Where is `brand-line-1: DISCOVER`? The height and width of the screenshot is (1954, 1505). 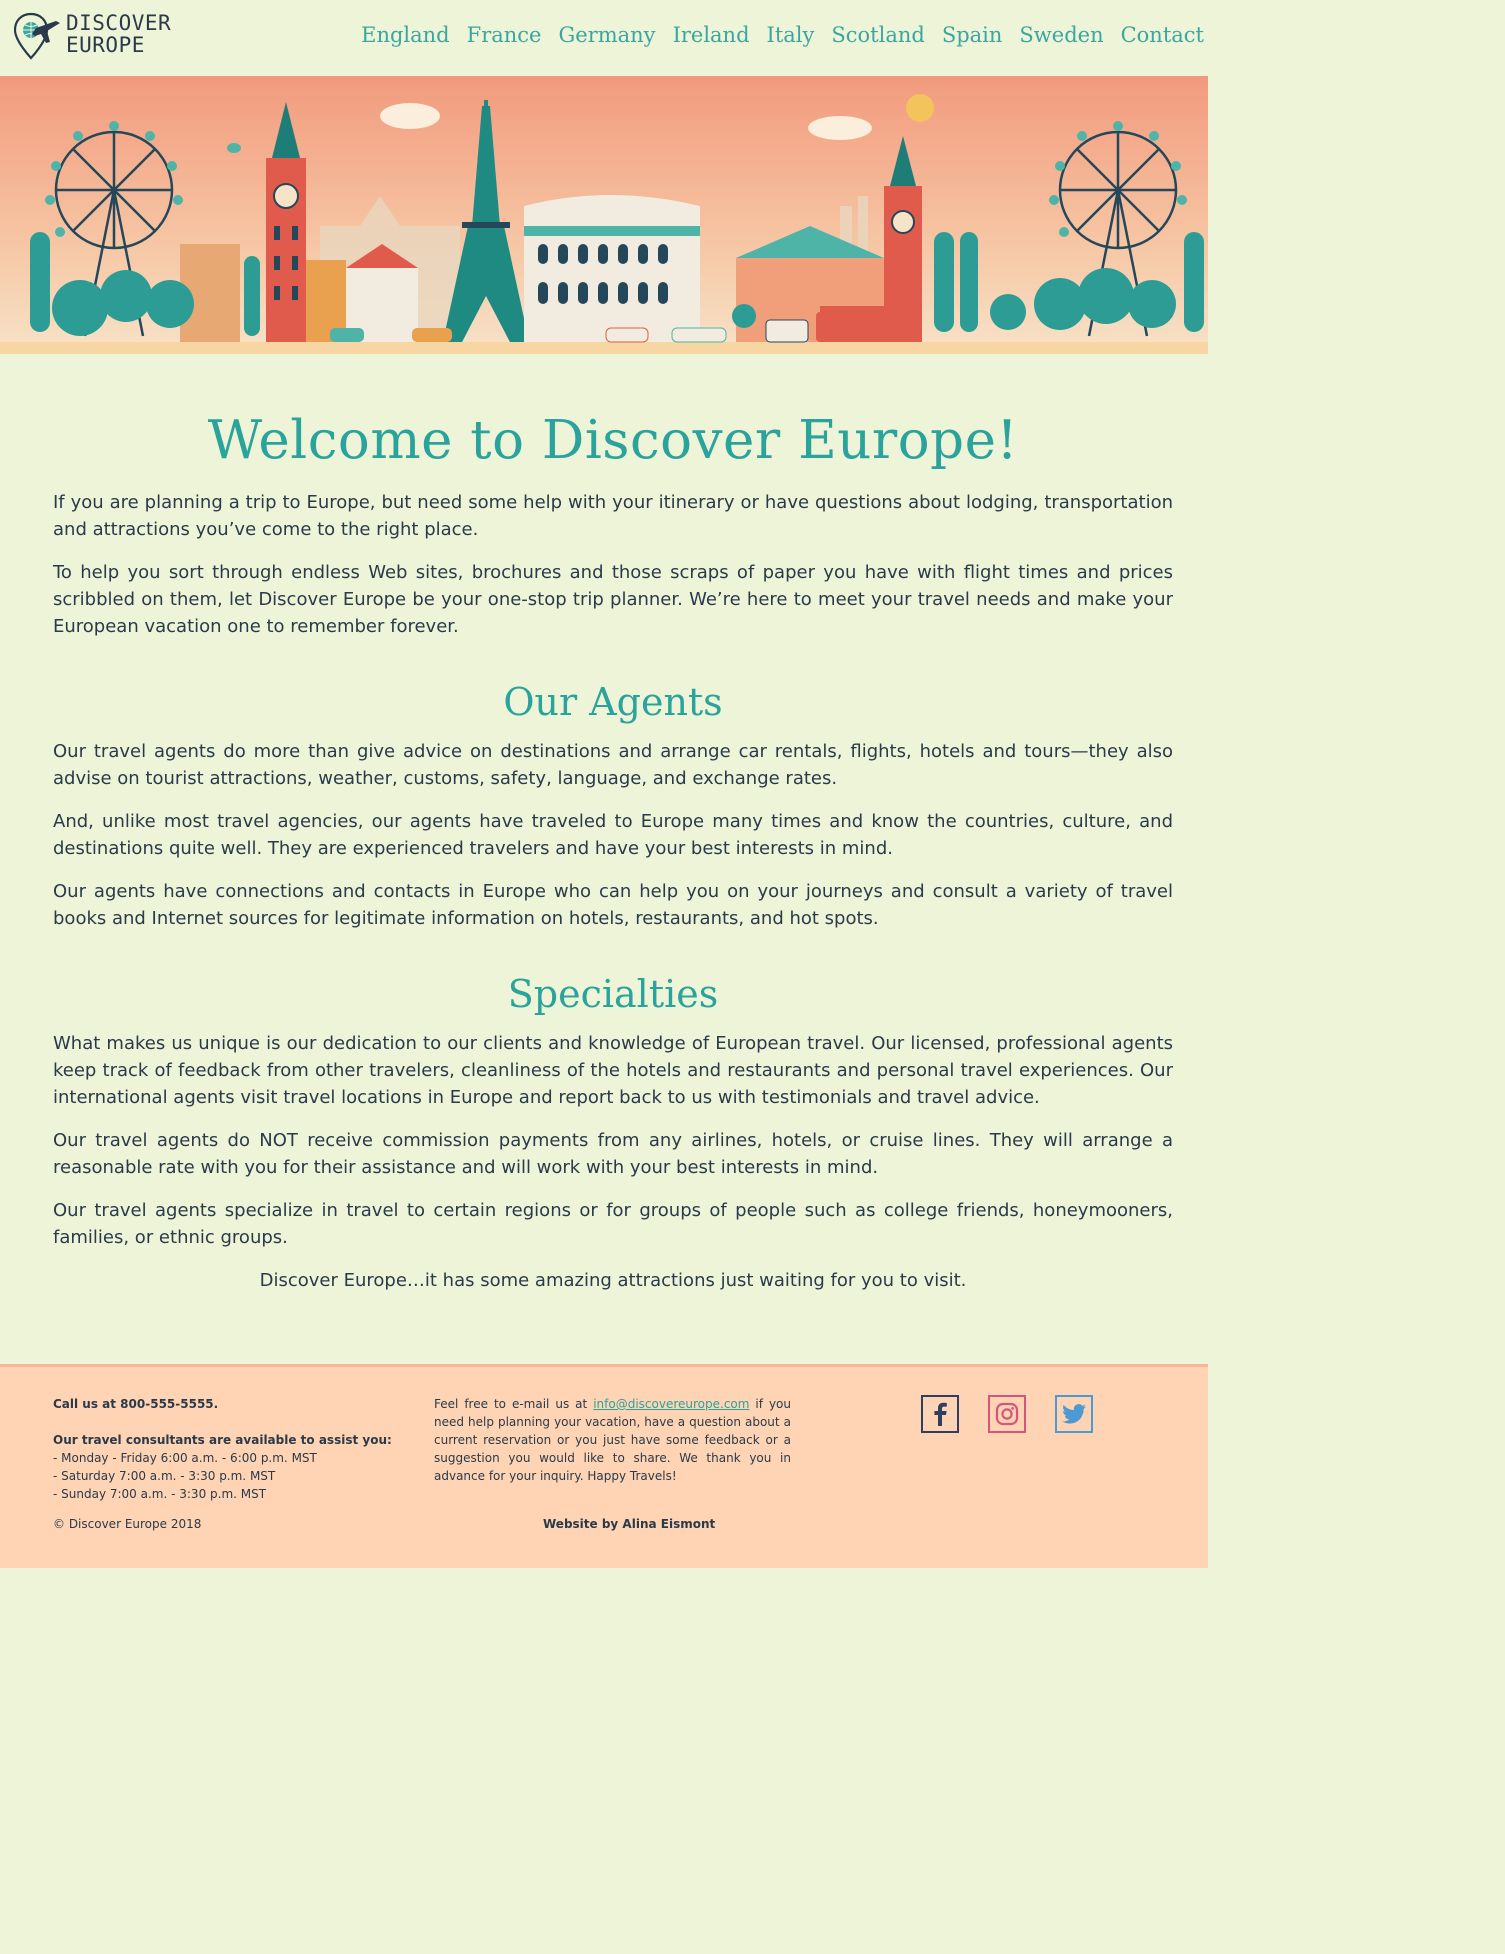 brand-line-1: DISCOVER is located at coordinates (119, 23).